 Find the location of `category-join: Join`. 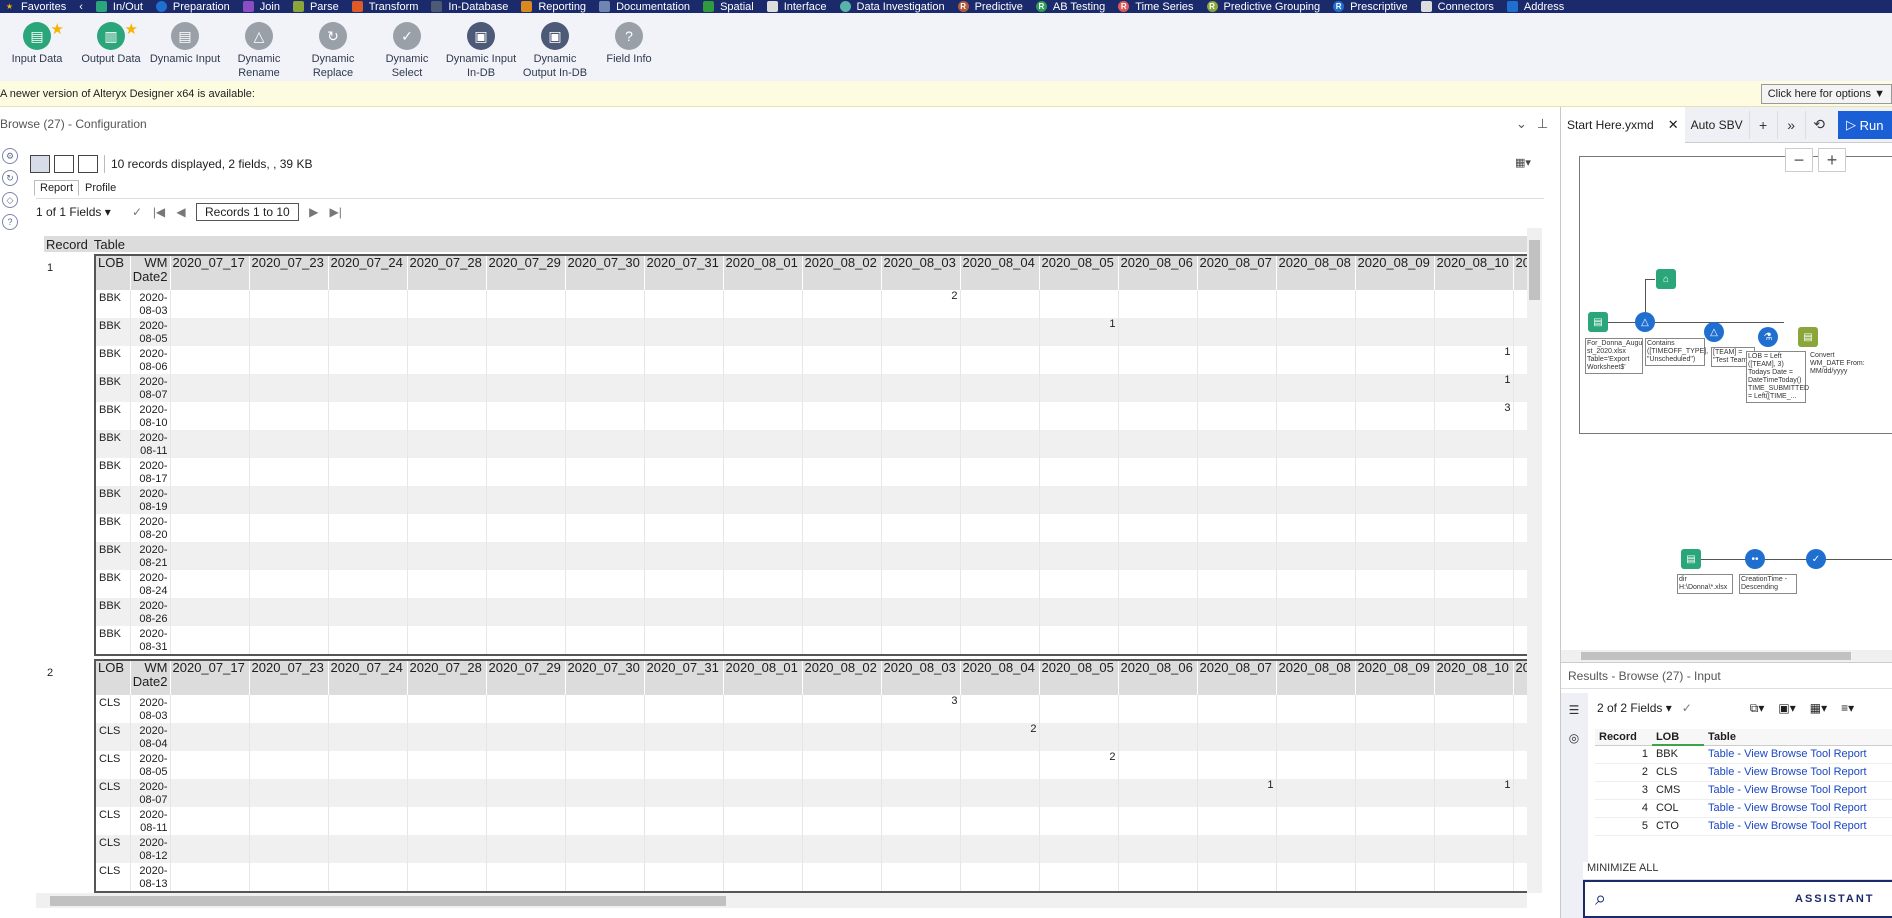

category-join: Join is located at coordinates (264, 6).